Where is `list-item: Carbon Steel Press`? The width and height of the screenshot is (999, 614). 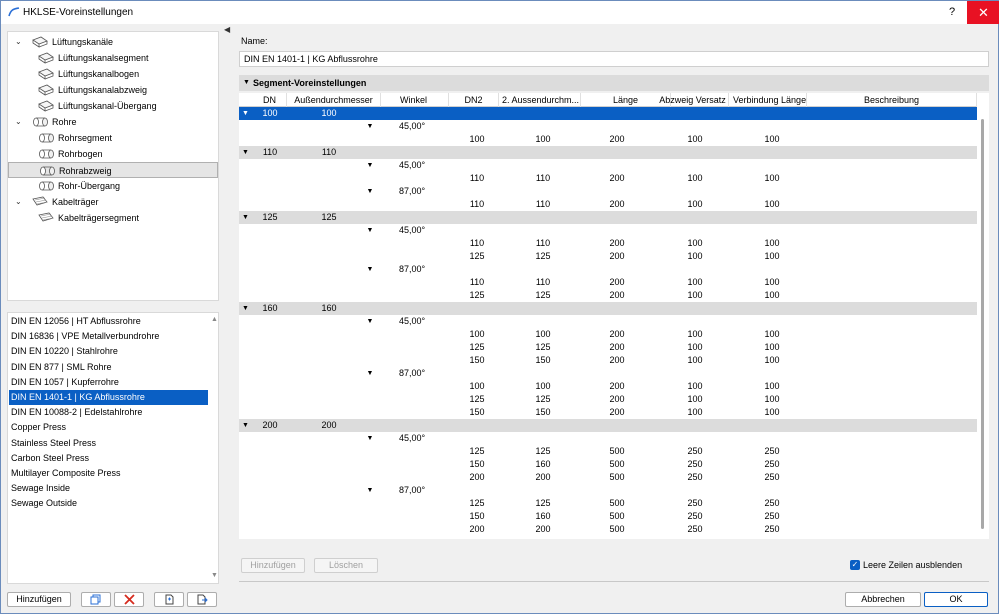
list-item: Carbon Steel Press is located at coordinates (108, 458).